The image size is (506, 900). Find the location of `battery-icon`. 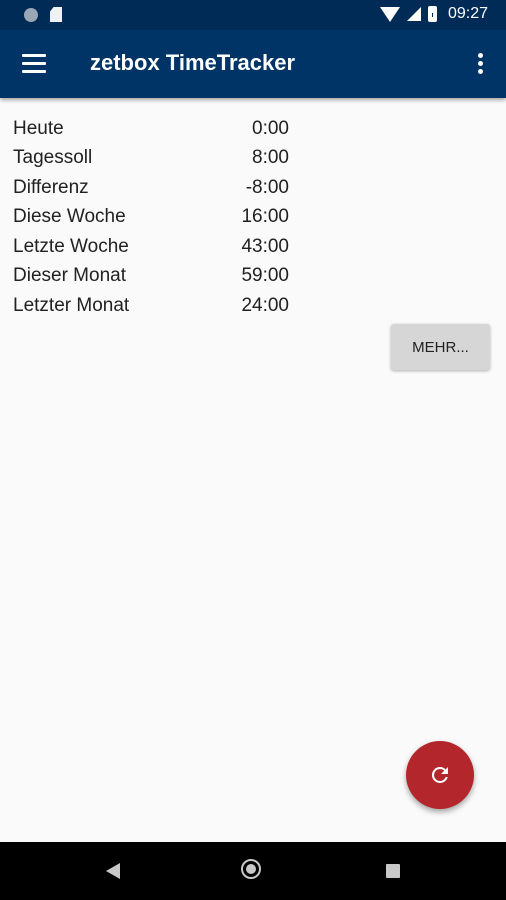

battery-icon is located at coordinates (432, 14).